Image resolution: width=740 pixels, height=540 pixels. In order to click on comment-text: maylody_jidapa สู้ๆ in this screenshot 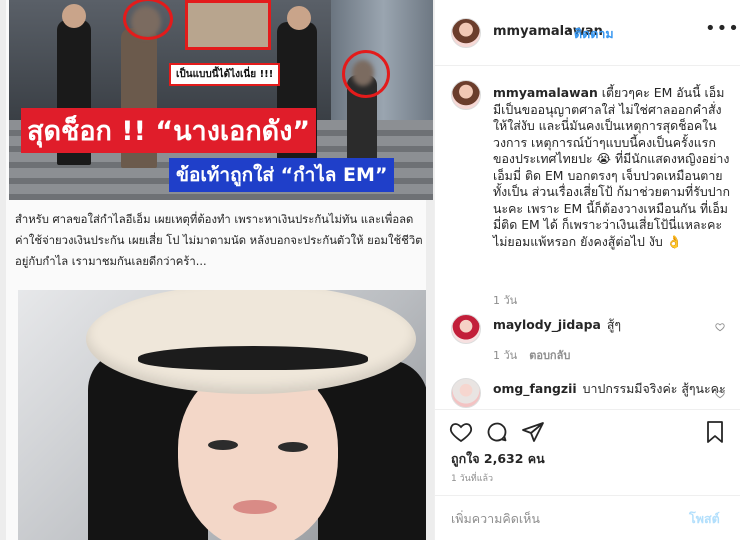, I will do `click(557, 324)`.